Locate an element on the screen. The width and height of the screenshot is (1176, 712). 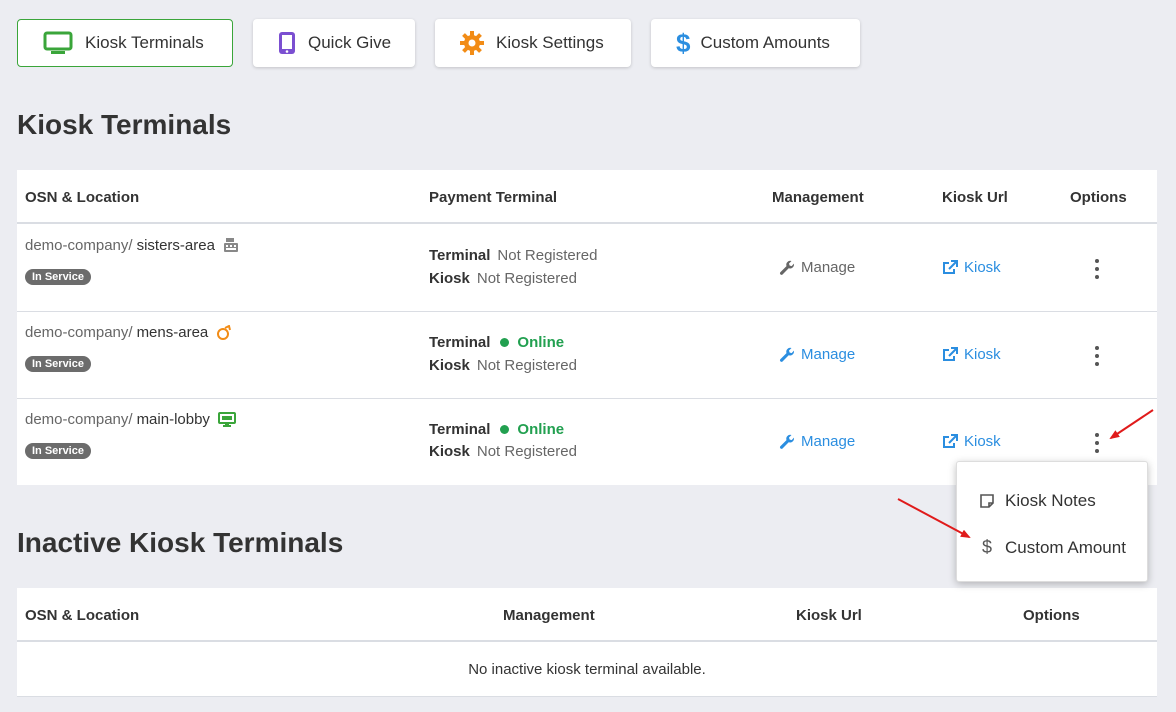
tablet-icon is located at coordinates (287, 43).